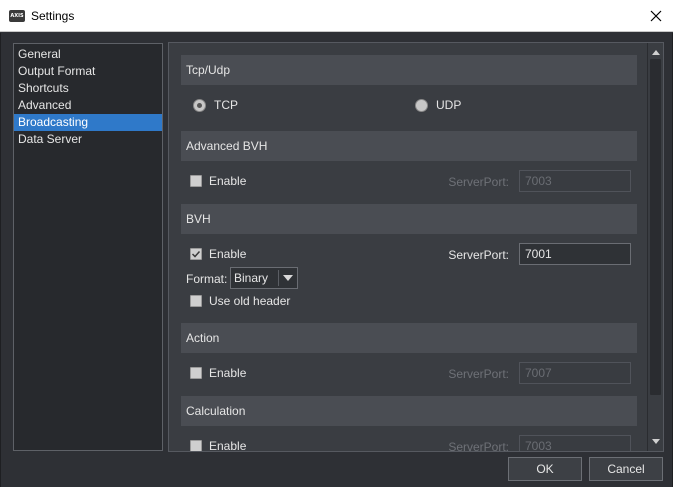  I want to click on close-icon, so click(656, 16).